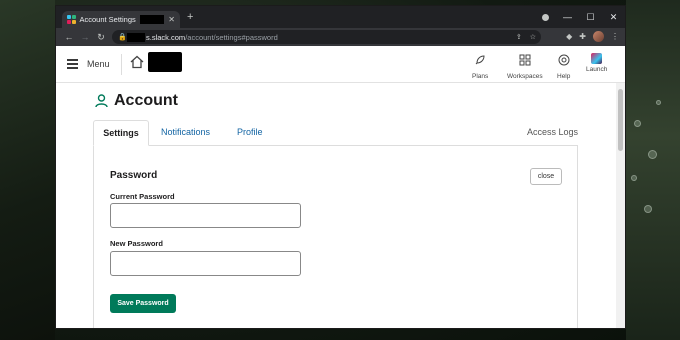 Image resolution: width=680 pixels, height=340 pixels. What do you see at coordinates (71, 19) in the screenshot?
I see `slack-favicon-icon` at bounding box center [71, 19].